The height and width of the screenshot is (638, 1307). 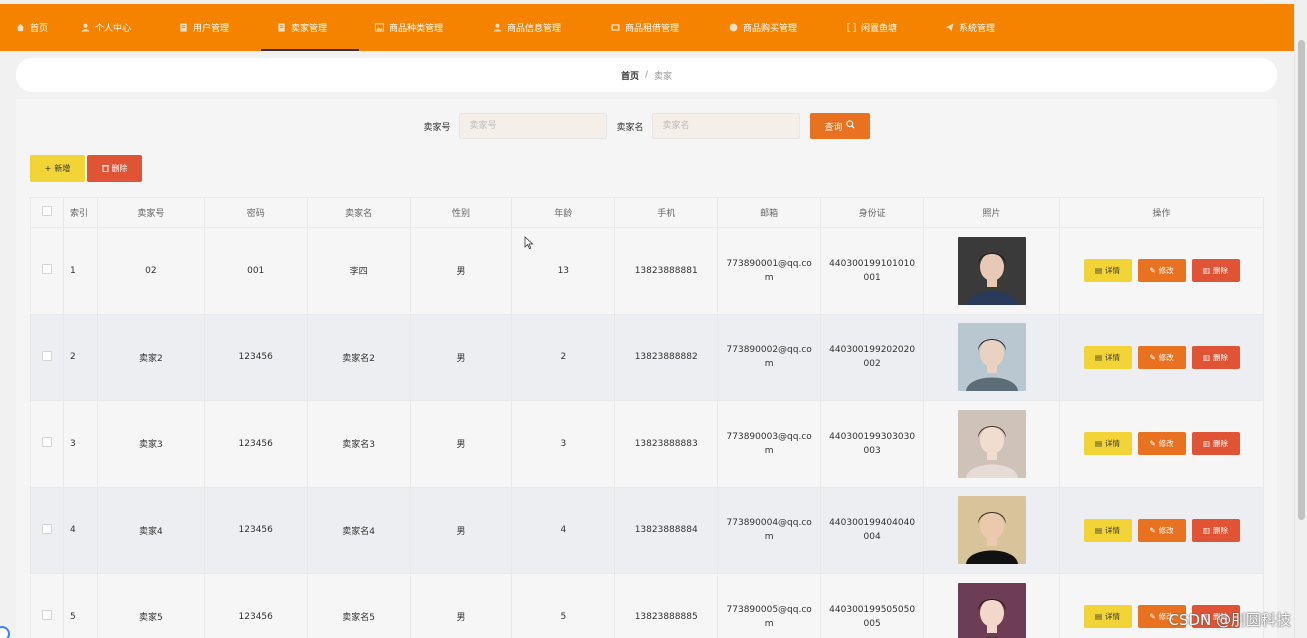 What do you see at coordinates (872, 605) in the screenshot?
I see `cell-id_card: 440300199505050005` at bounding box center [872, 605].